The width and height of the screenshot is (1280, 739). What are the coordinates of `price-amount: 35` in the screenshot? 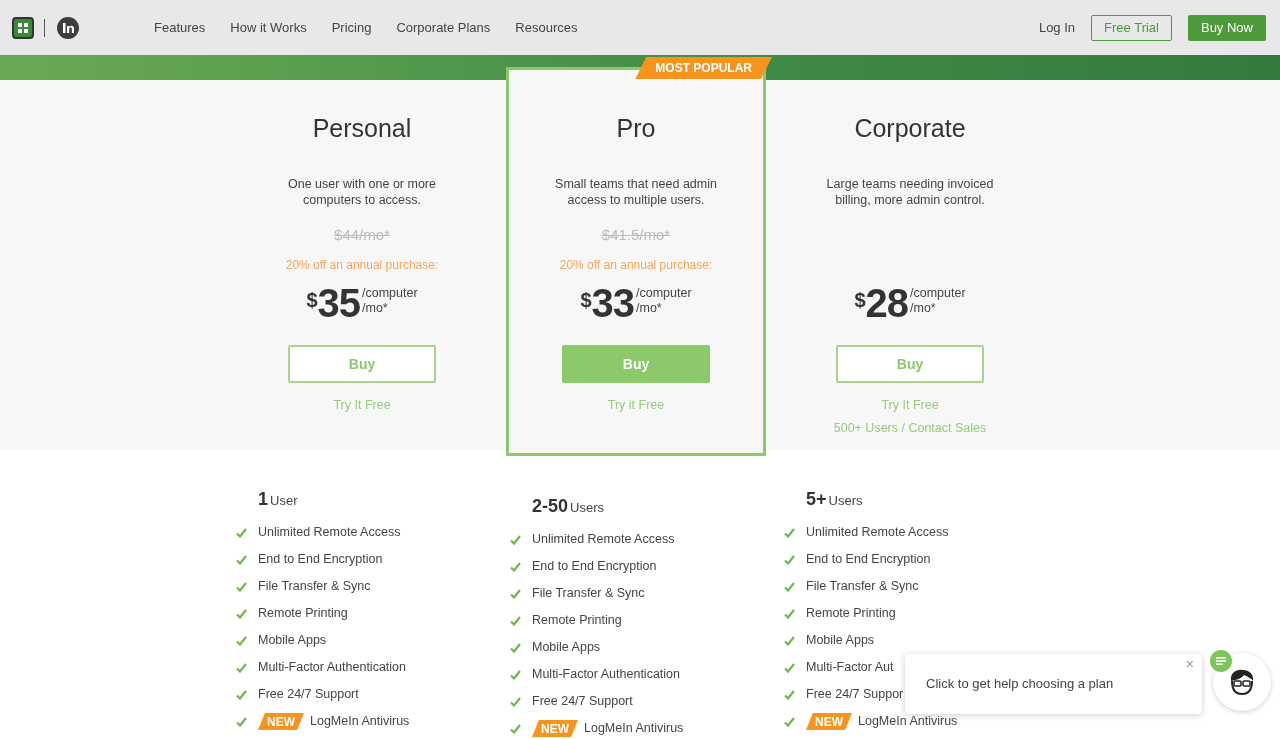 It's located at (338, 303).